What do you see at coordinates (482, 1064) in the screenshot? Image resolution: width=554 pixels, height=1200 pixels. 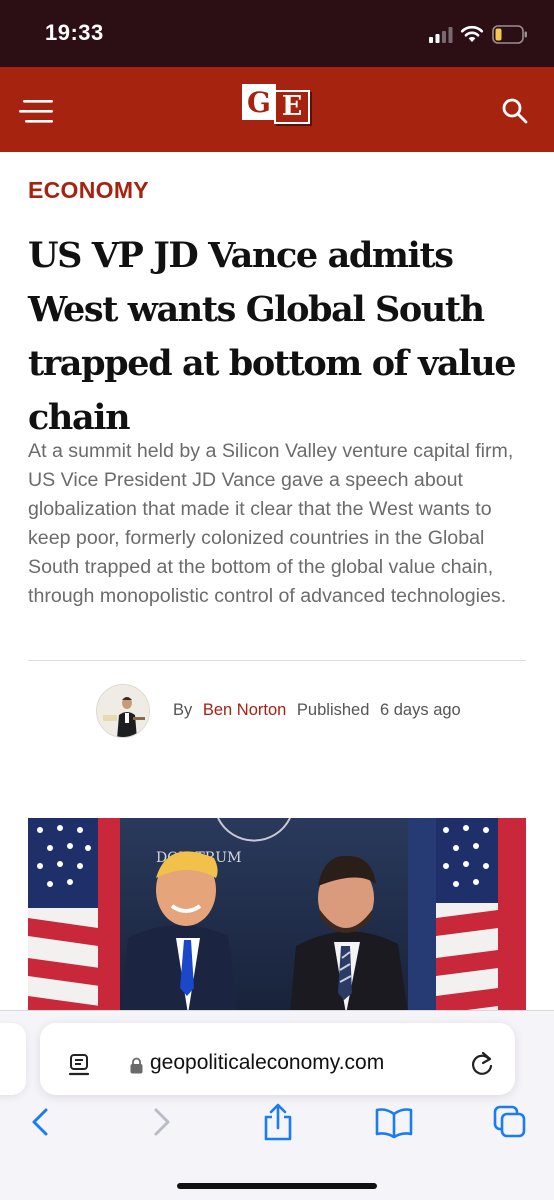 I see `reload-icon` at bounding box center [482, 1064].